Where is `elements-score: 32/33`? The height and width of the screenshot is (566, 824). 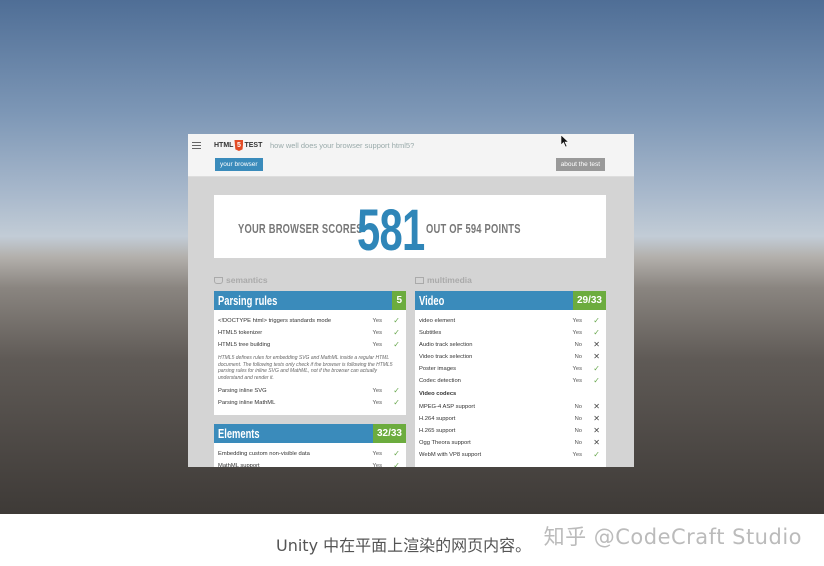 elements-score: 32/33 is located at coordinates (389, 433).